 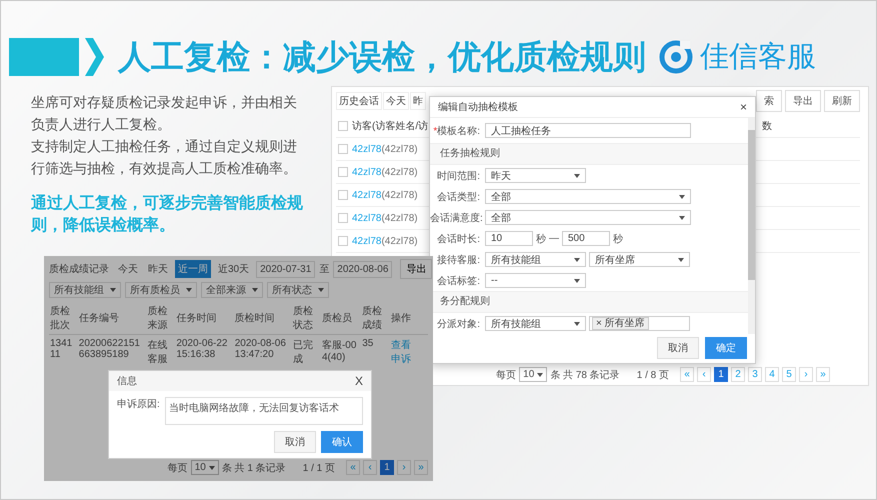 I want to click on field-label: 分派对象:, so click(x=458, y=324).